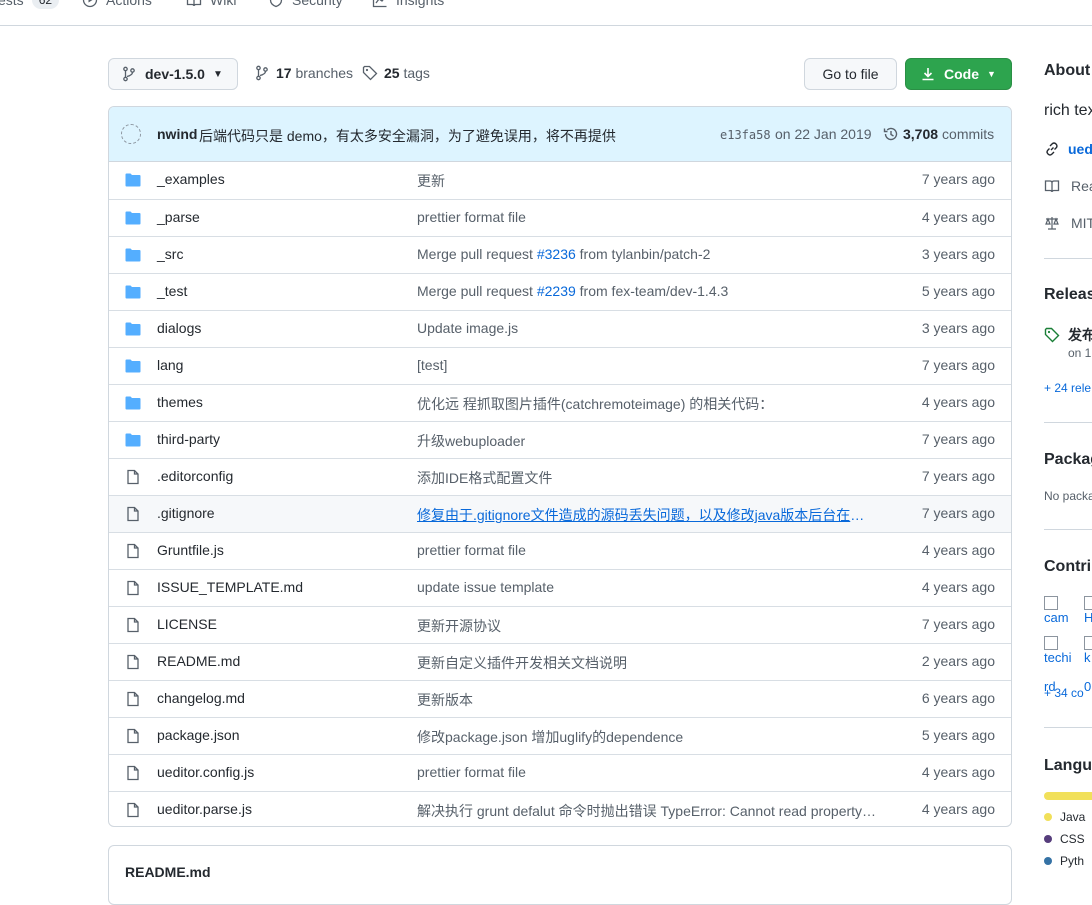  Describe the element at coordinates (204, 809) in the screenshot. I see `file-name-link: ueditor.parse.js` at that location.